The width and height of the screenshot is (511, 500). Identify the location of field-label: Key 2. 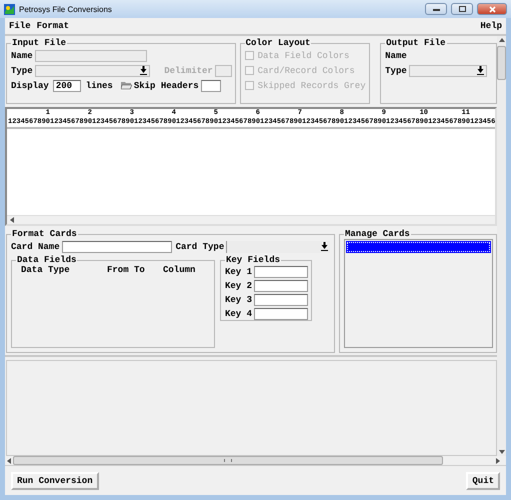
(238, 286).